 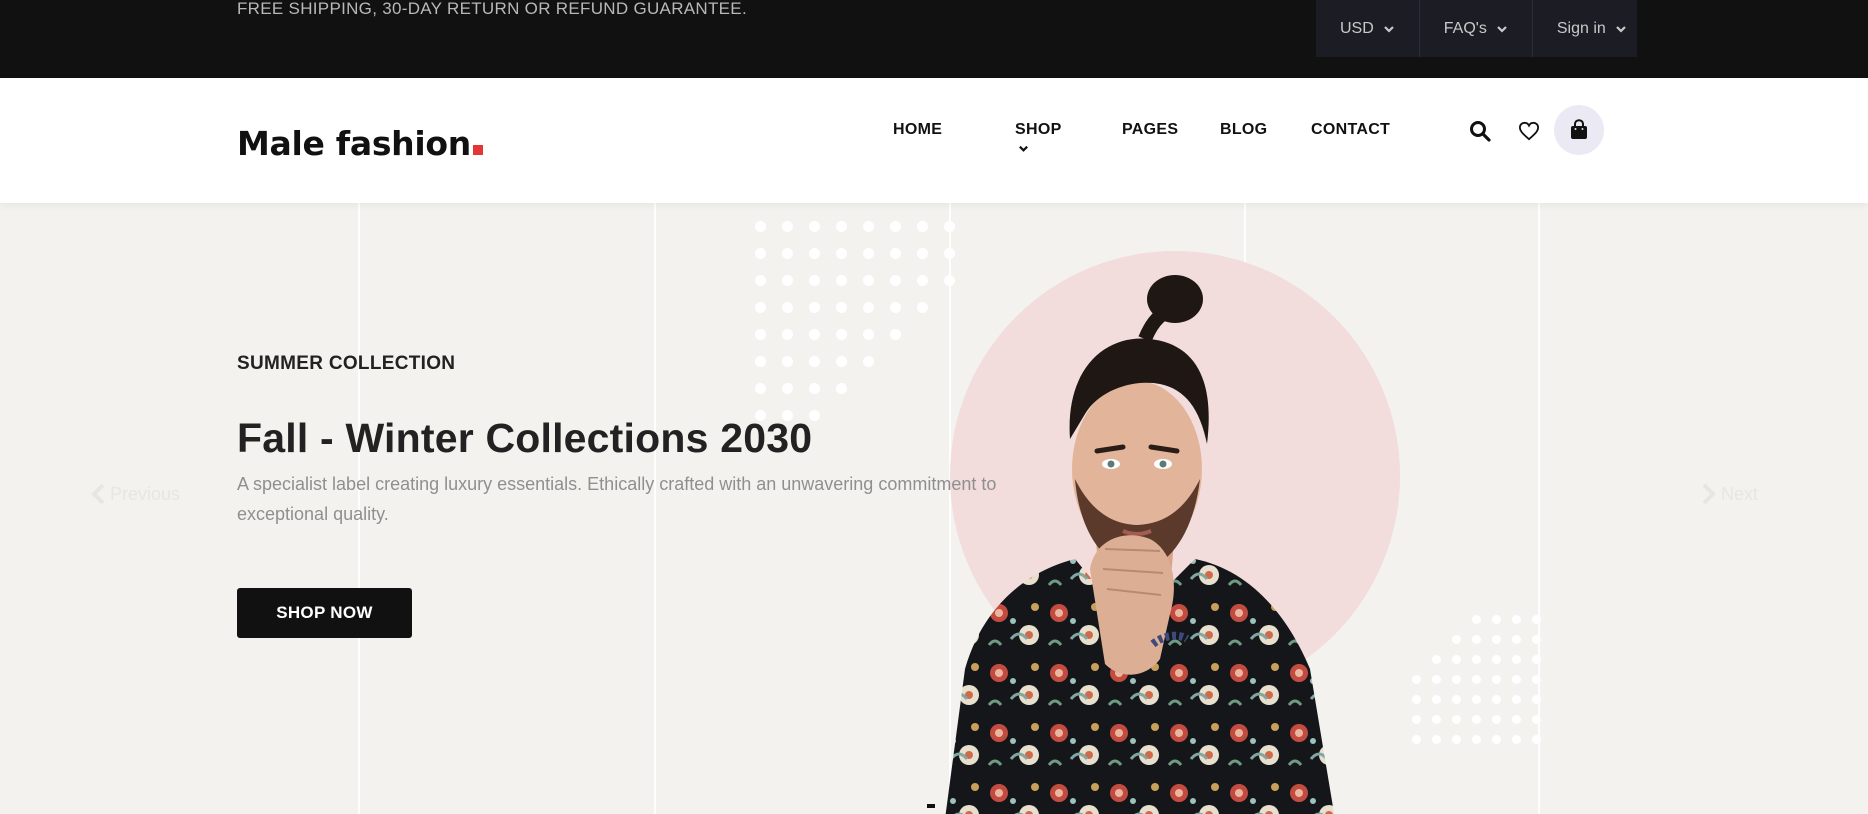 I want to click on signin-dropdown: Sign in, so click(x=1585, y=28).